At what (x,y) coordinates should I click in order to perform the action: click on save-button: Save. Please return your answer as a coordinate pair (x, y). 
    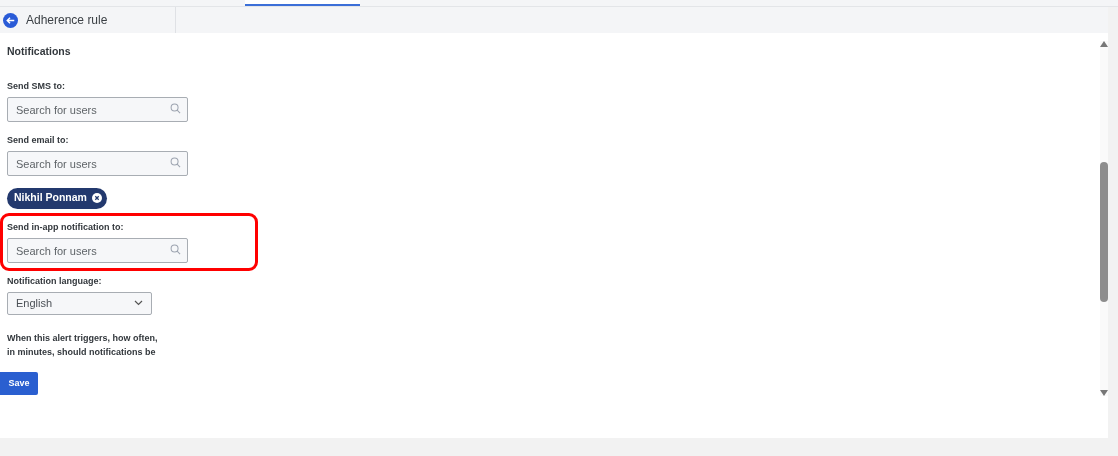
    Looking at the image, I should click on (19, 383).